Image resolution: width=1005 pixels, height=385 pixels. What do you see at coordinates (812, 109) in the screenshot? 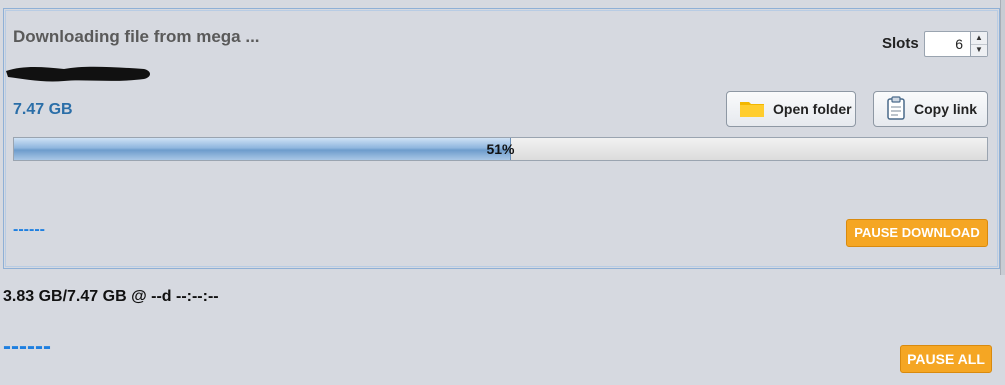
I see `open-folder-label: Open folder` at bounding box center [812, 109].